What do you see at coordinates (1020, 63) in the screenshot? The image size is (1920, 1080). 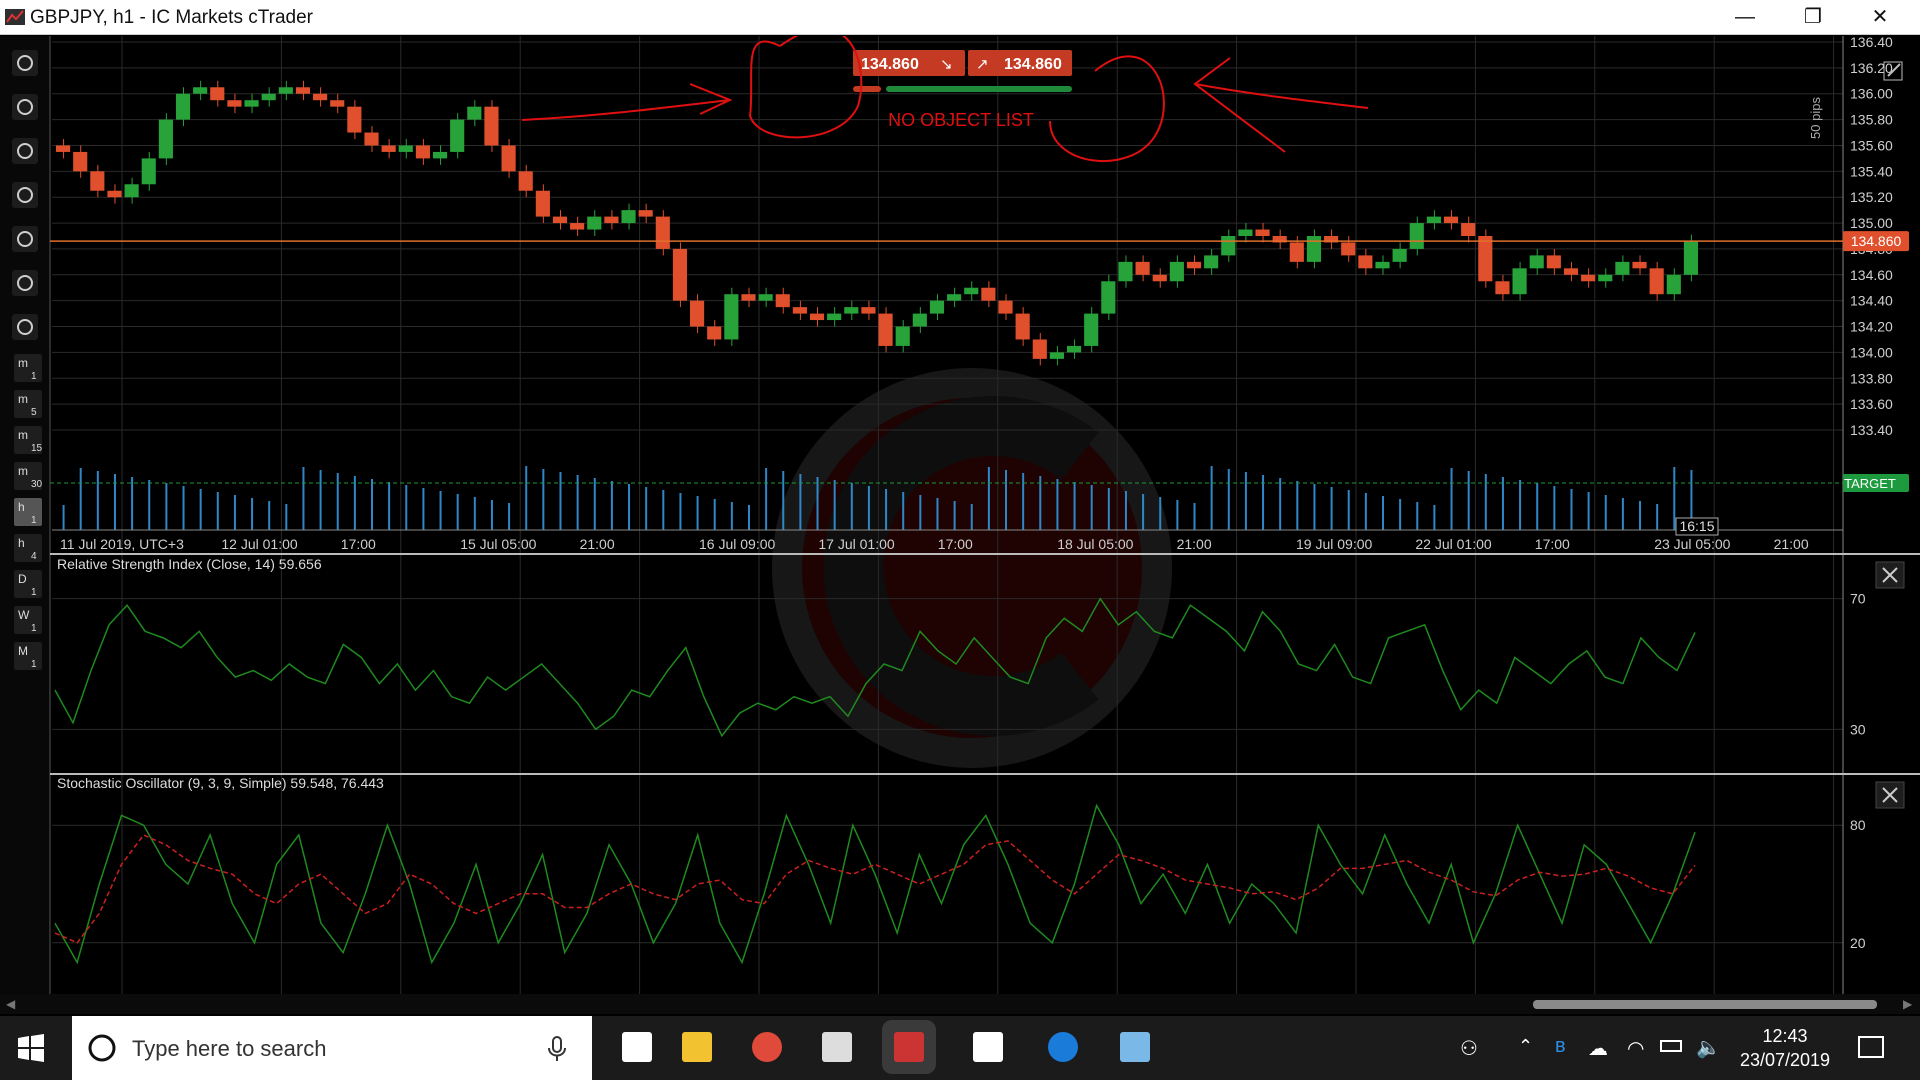 I see `buy-button: ↗ 134.860` at bounding box center [1020, 63].